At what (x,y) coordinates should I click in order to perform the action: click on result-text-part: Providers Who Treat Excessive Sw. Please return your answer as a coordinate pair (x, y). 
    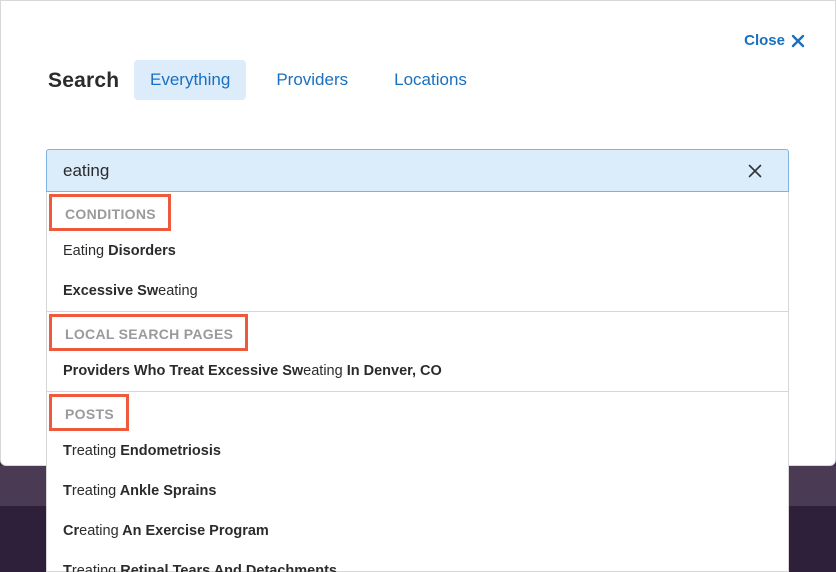
    Looking at the image, I should click on (183, 371).